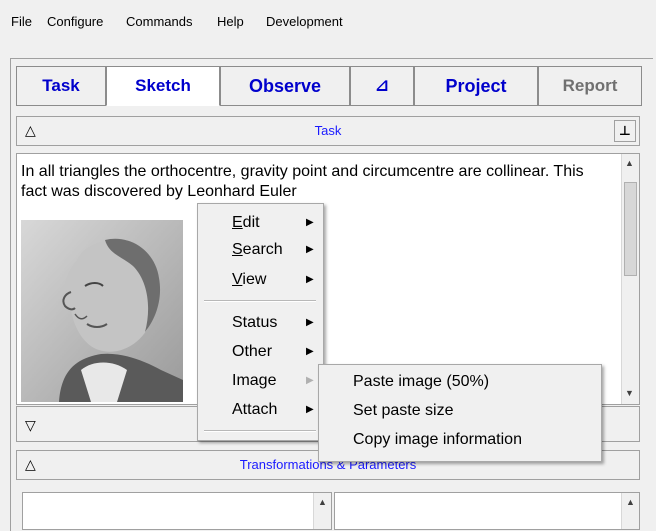  Describe the element at coordinates (102, 311) in the screenshot. I see `euler-portrait-image` at that location.